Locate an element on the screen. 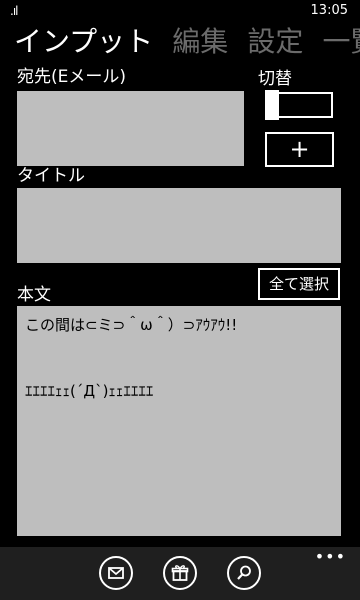 This screenshot has width=360, height=600. search-button is located at coordinates (244, 573).